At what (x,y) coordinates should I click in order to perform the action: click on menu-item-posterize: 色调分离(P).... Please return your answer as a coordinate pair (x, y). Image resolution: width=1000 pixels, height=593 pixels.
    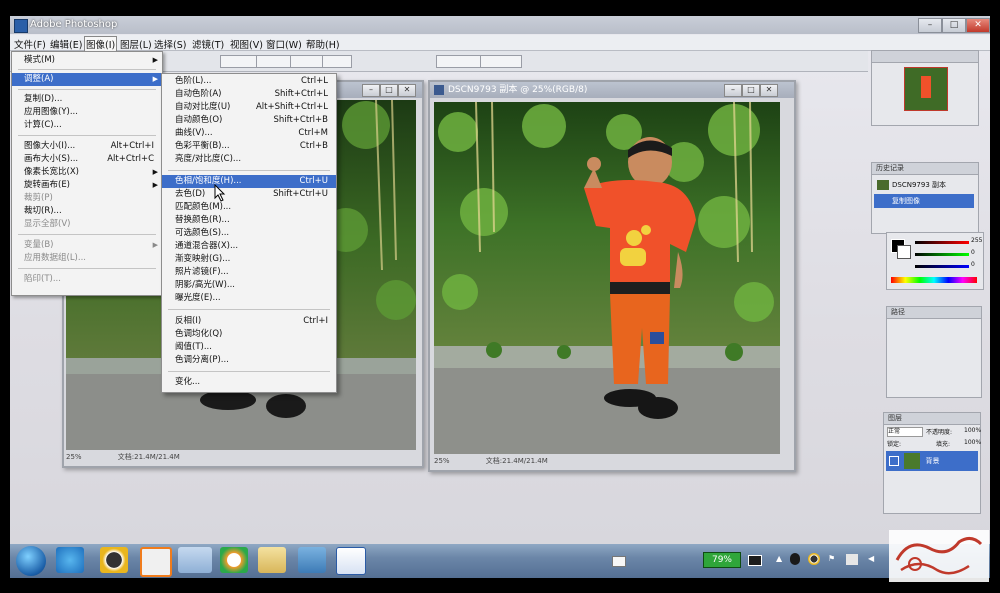
    Looking at the image, I should click on (249, 360).